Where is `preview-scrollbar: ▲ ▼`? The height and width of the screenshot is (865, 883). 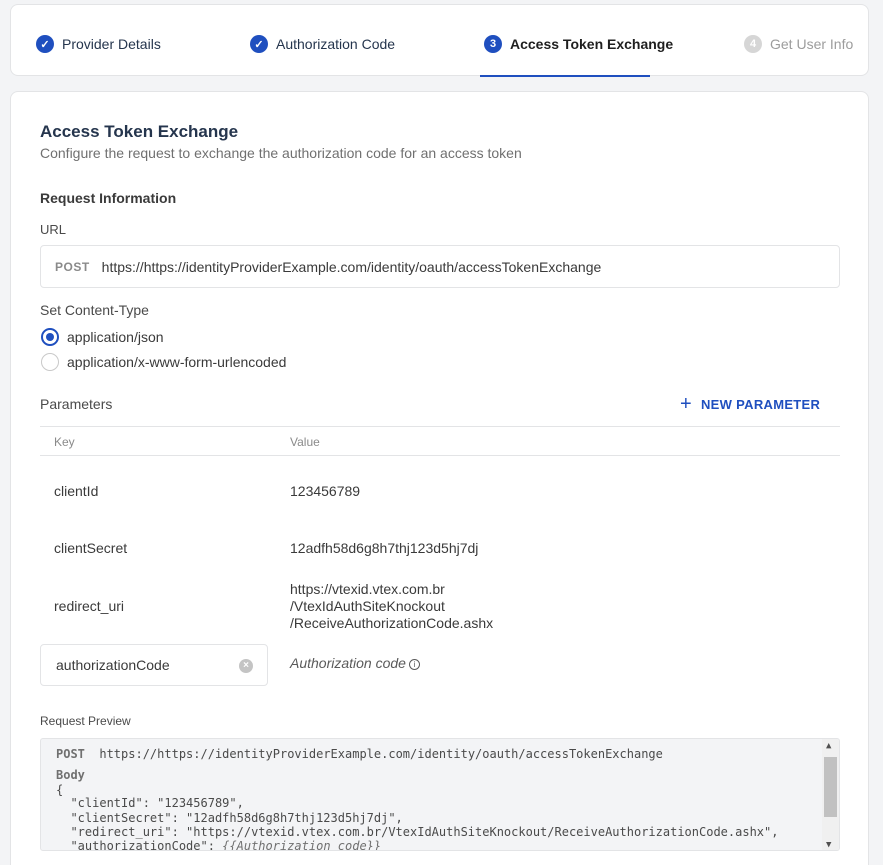
preview-scrollbar: ▲ ▼ is located at coordinates (830, 794).